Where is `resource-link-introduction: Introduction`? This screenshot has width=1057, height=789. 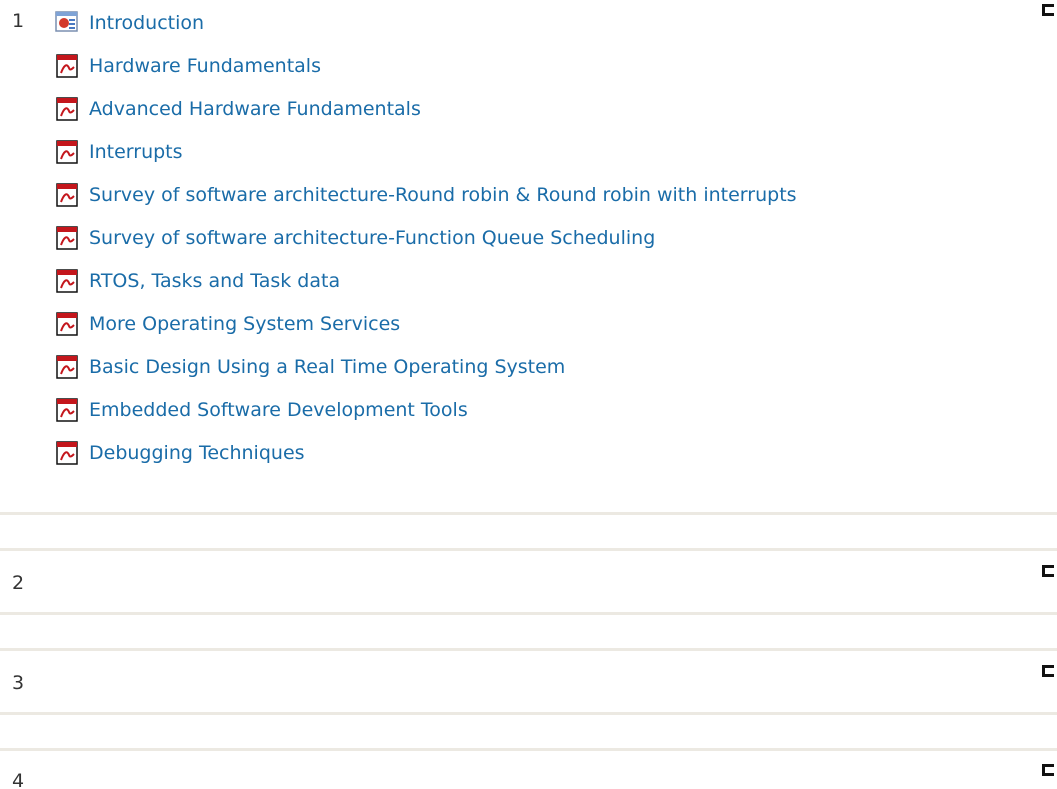
resource-link-introduction: Introduction is located at coordinates (146, 23).